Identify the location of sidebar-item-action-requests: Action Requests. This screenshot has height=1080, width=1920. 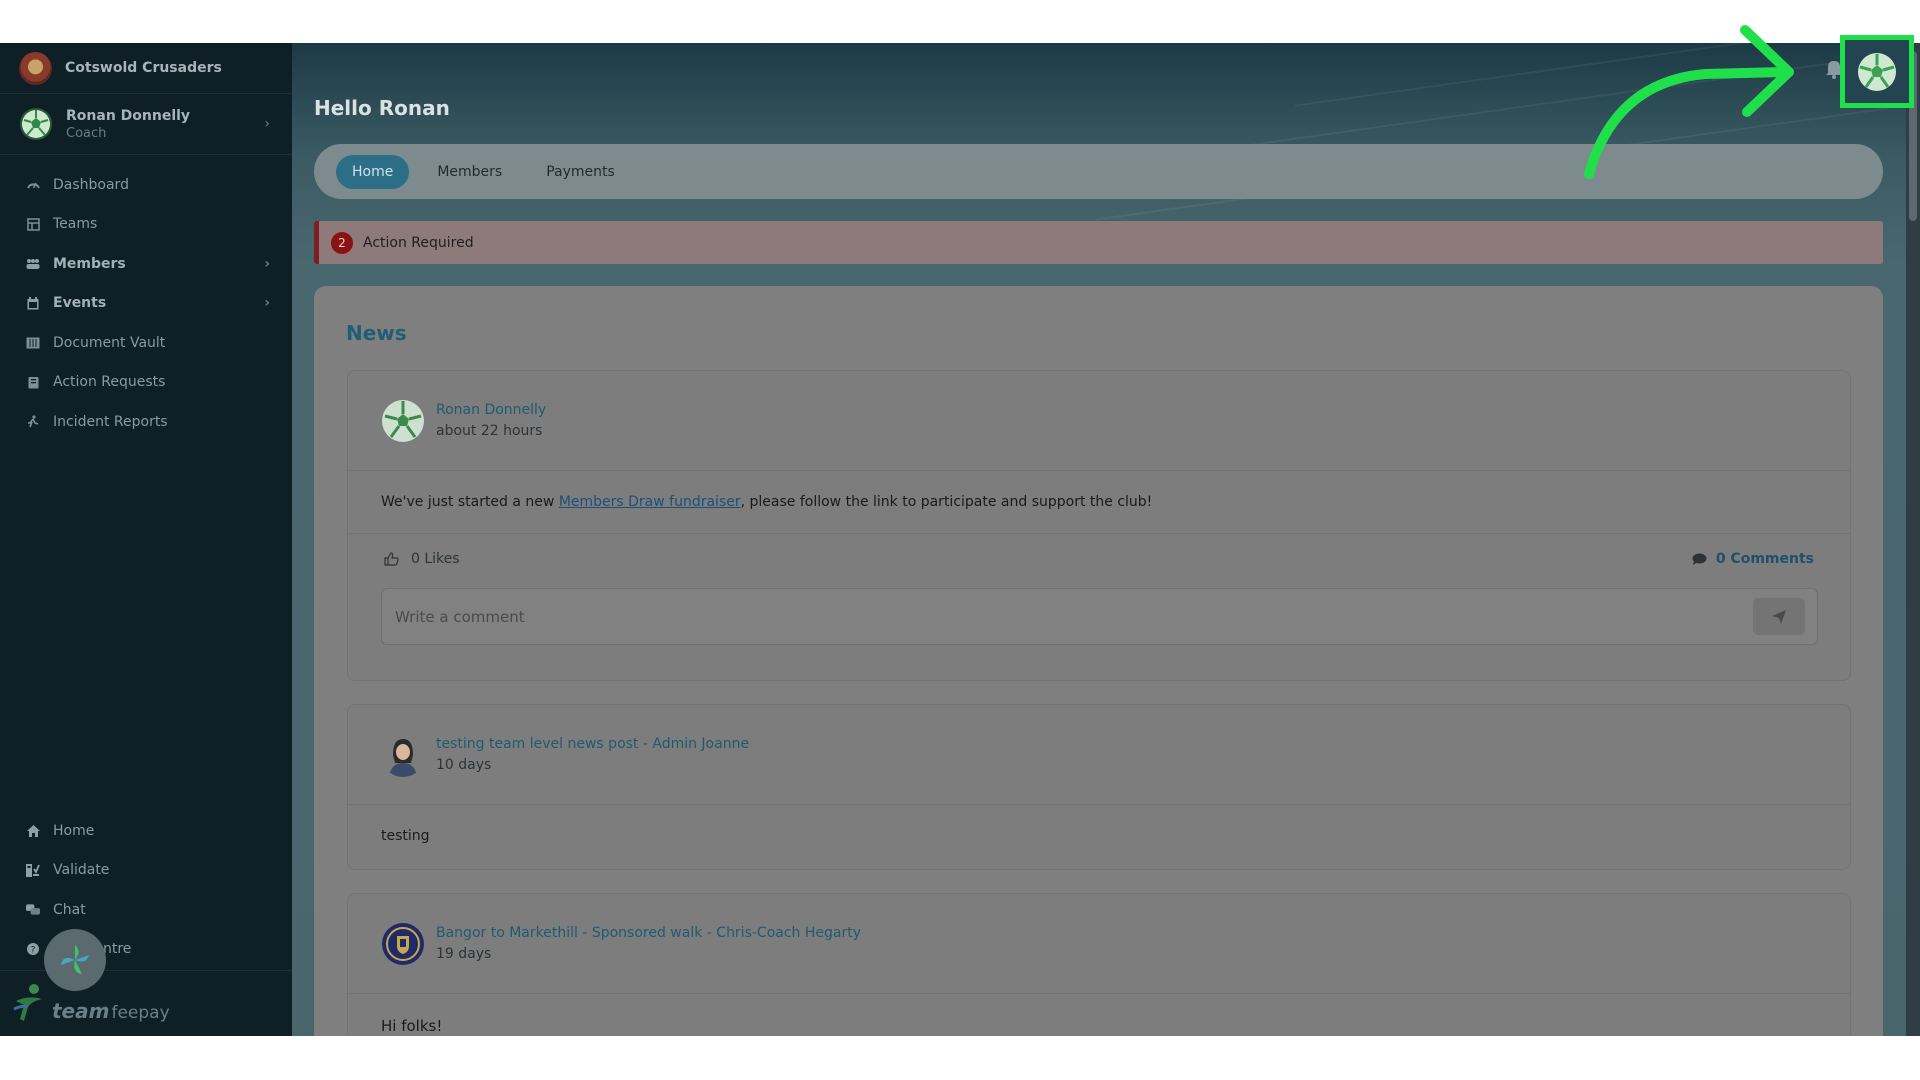
(146, 383).